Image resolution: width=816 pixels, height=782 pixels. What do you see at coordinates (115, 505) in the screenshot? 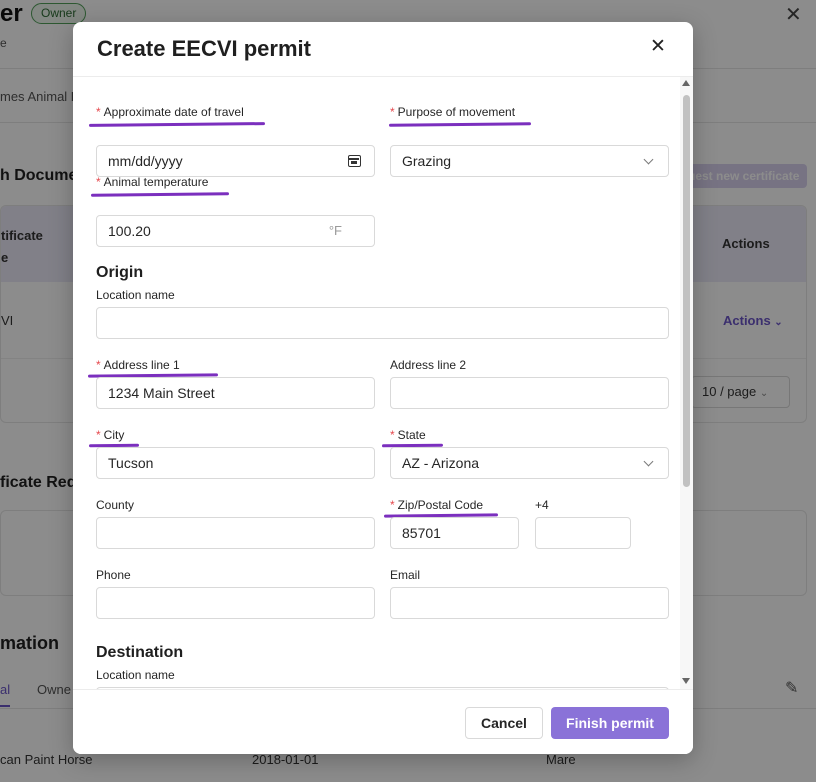
I see `county-label: County` at bounding box center [115, 505].